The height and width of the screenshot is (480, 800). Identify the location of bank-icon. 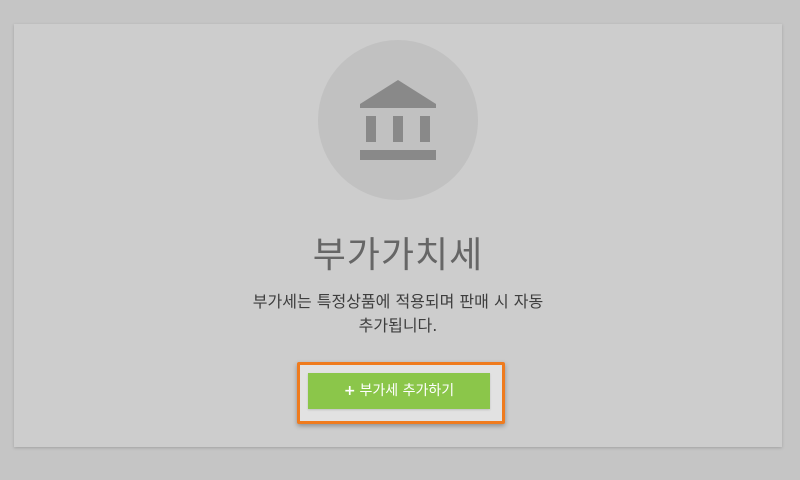
(398, 120).